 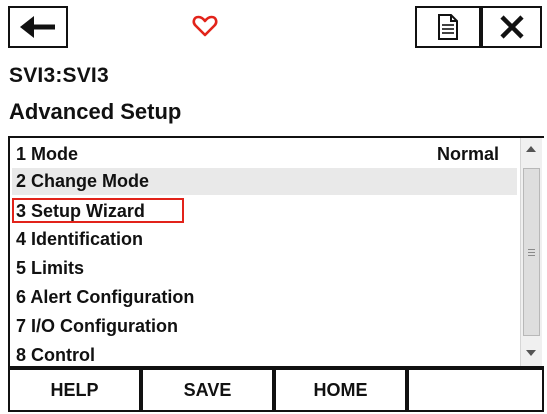 I want to click on scroll-up-icon, so click(x=531, y=149).